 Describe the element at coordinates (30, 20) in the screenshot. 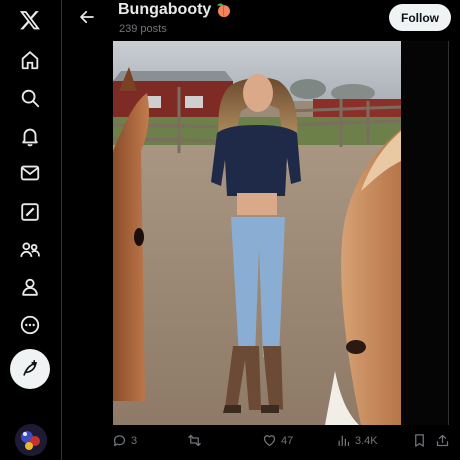

I see `x-logo-icon` at that location.